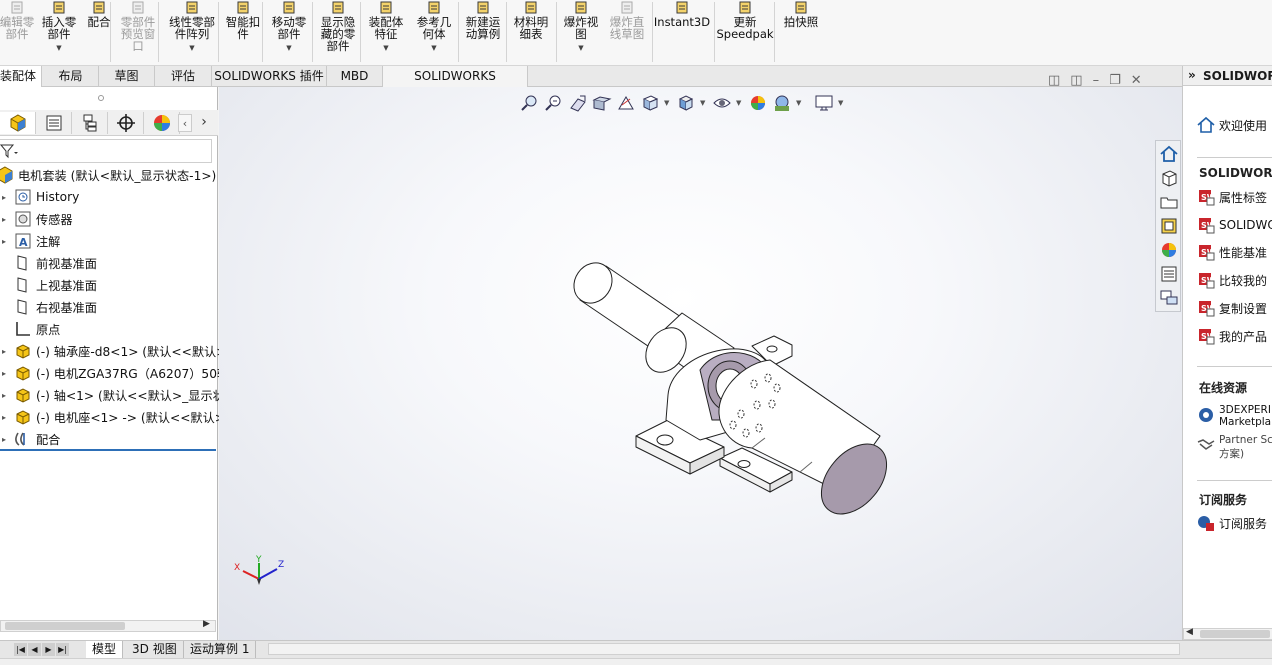 This screenshot has height=665, width=1272. I want to click on next-tab-icon: ▶, so click(48, 649).